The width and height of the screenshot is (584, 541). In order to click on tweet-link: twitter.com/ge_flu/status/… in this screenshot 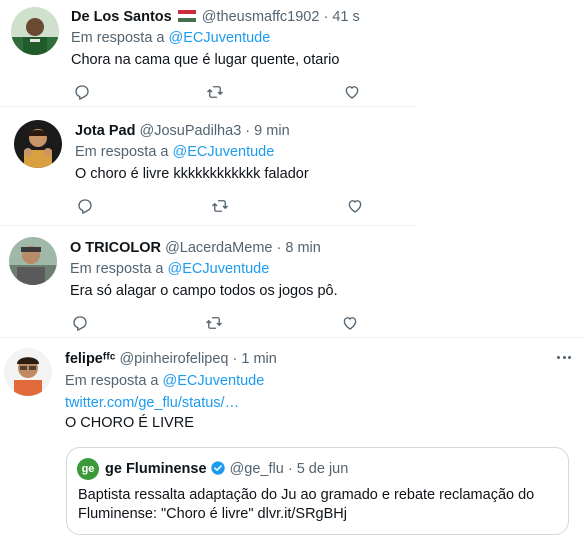, I will do `click(152, 403)`.